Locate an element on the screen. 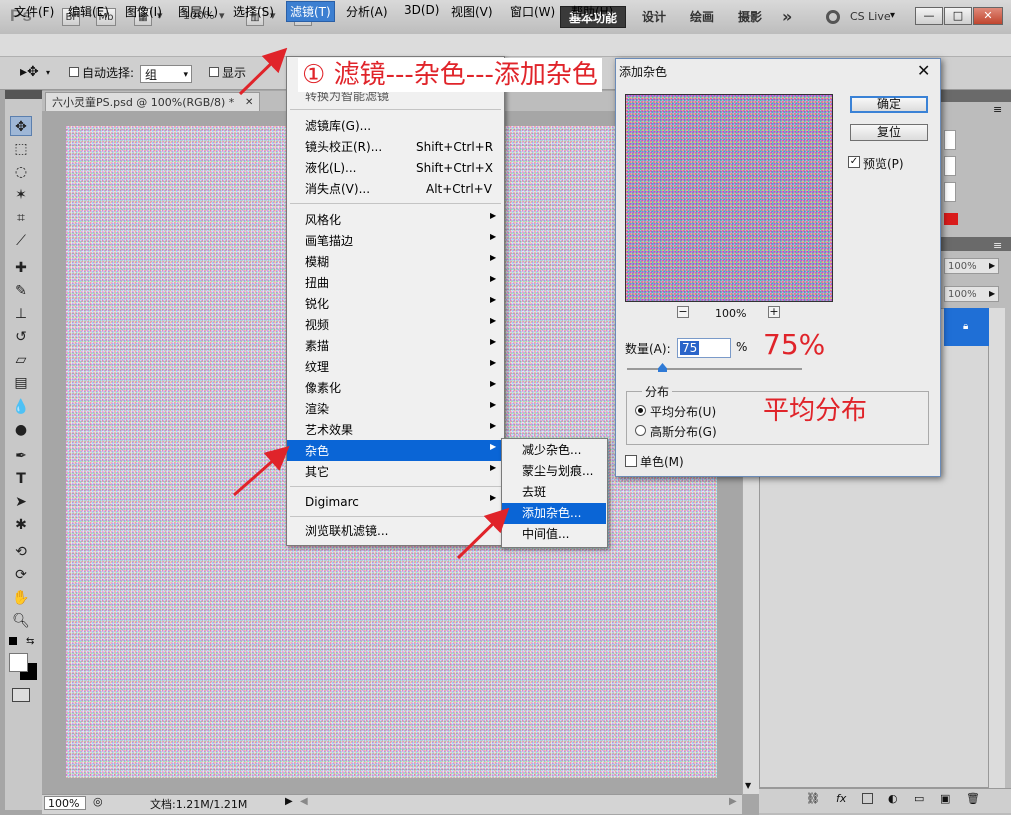 The width and height of the screenshot is (1011, 815). arrow-to-filter-menu is located at coordinates (263, 71).